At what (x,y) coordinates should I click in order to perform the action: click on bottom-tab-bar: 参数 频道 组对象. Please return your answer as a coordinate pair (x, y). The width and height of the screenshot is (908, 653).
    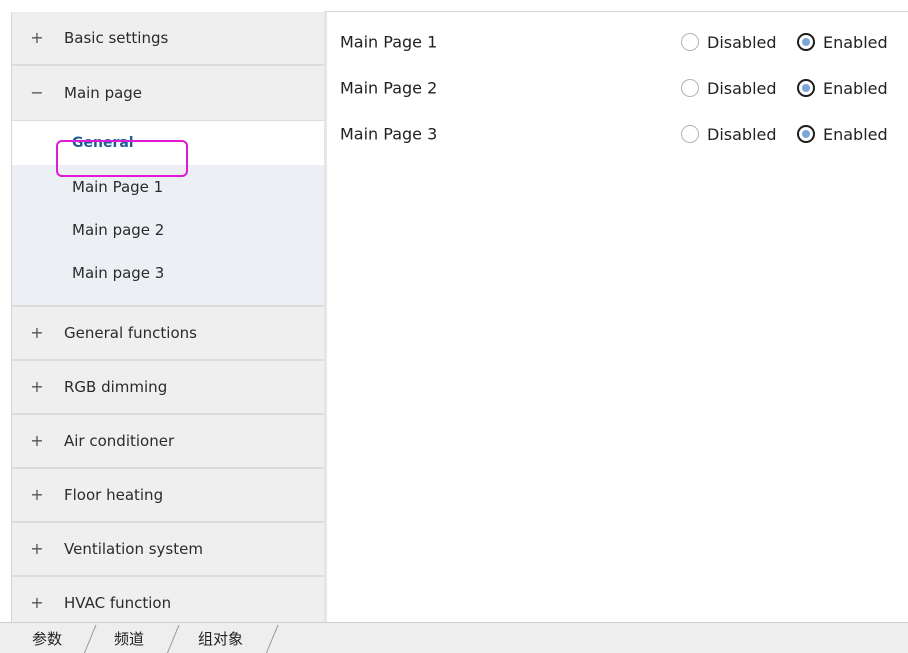
    Looking at the image, I should click on (454, 637).